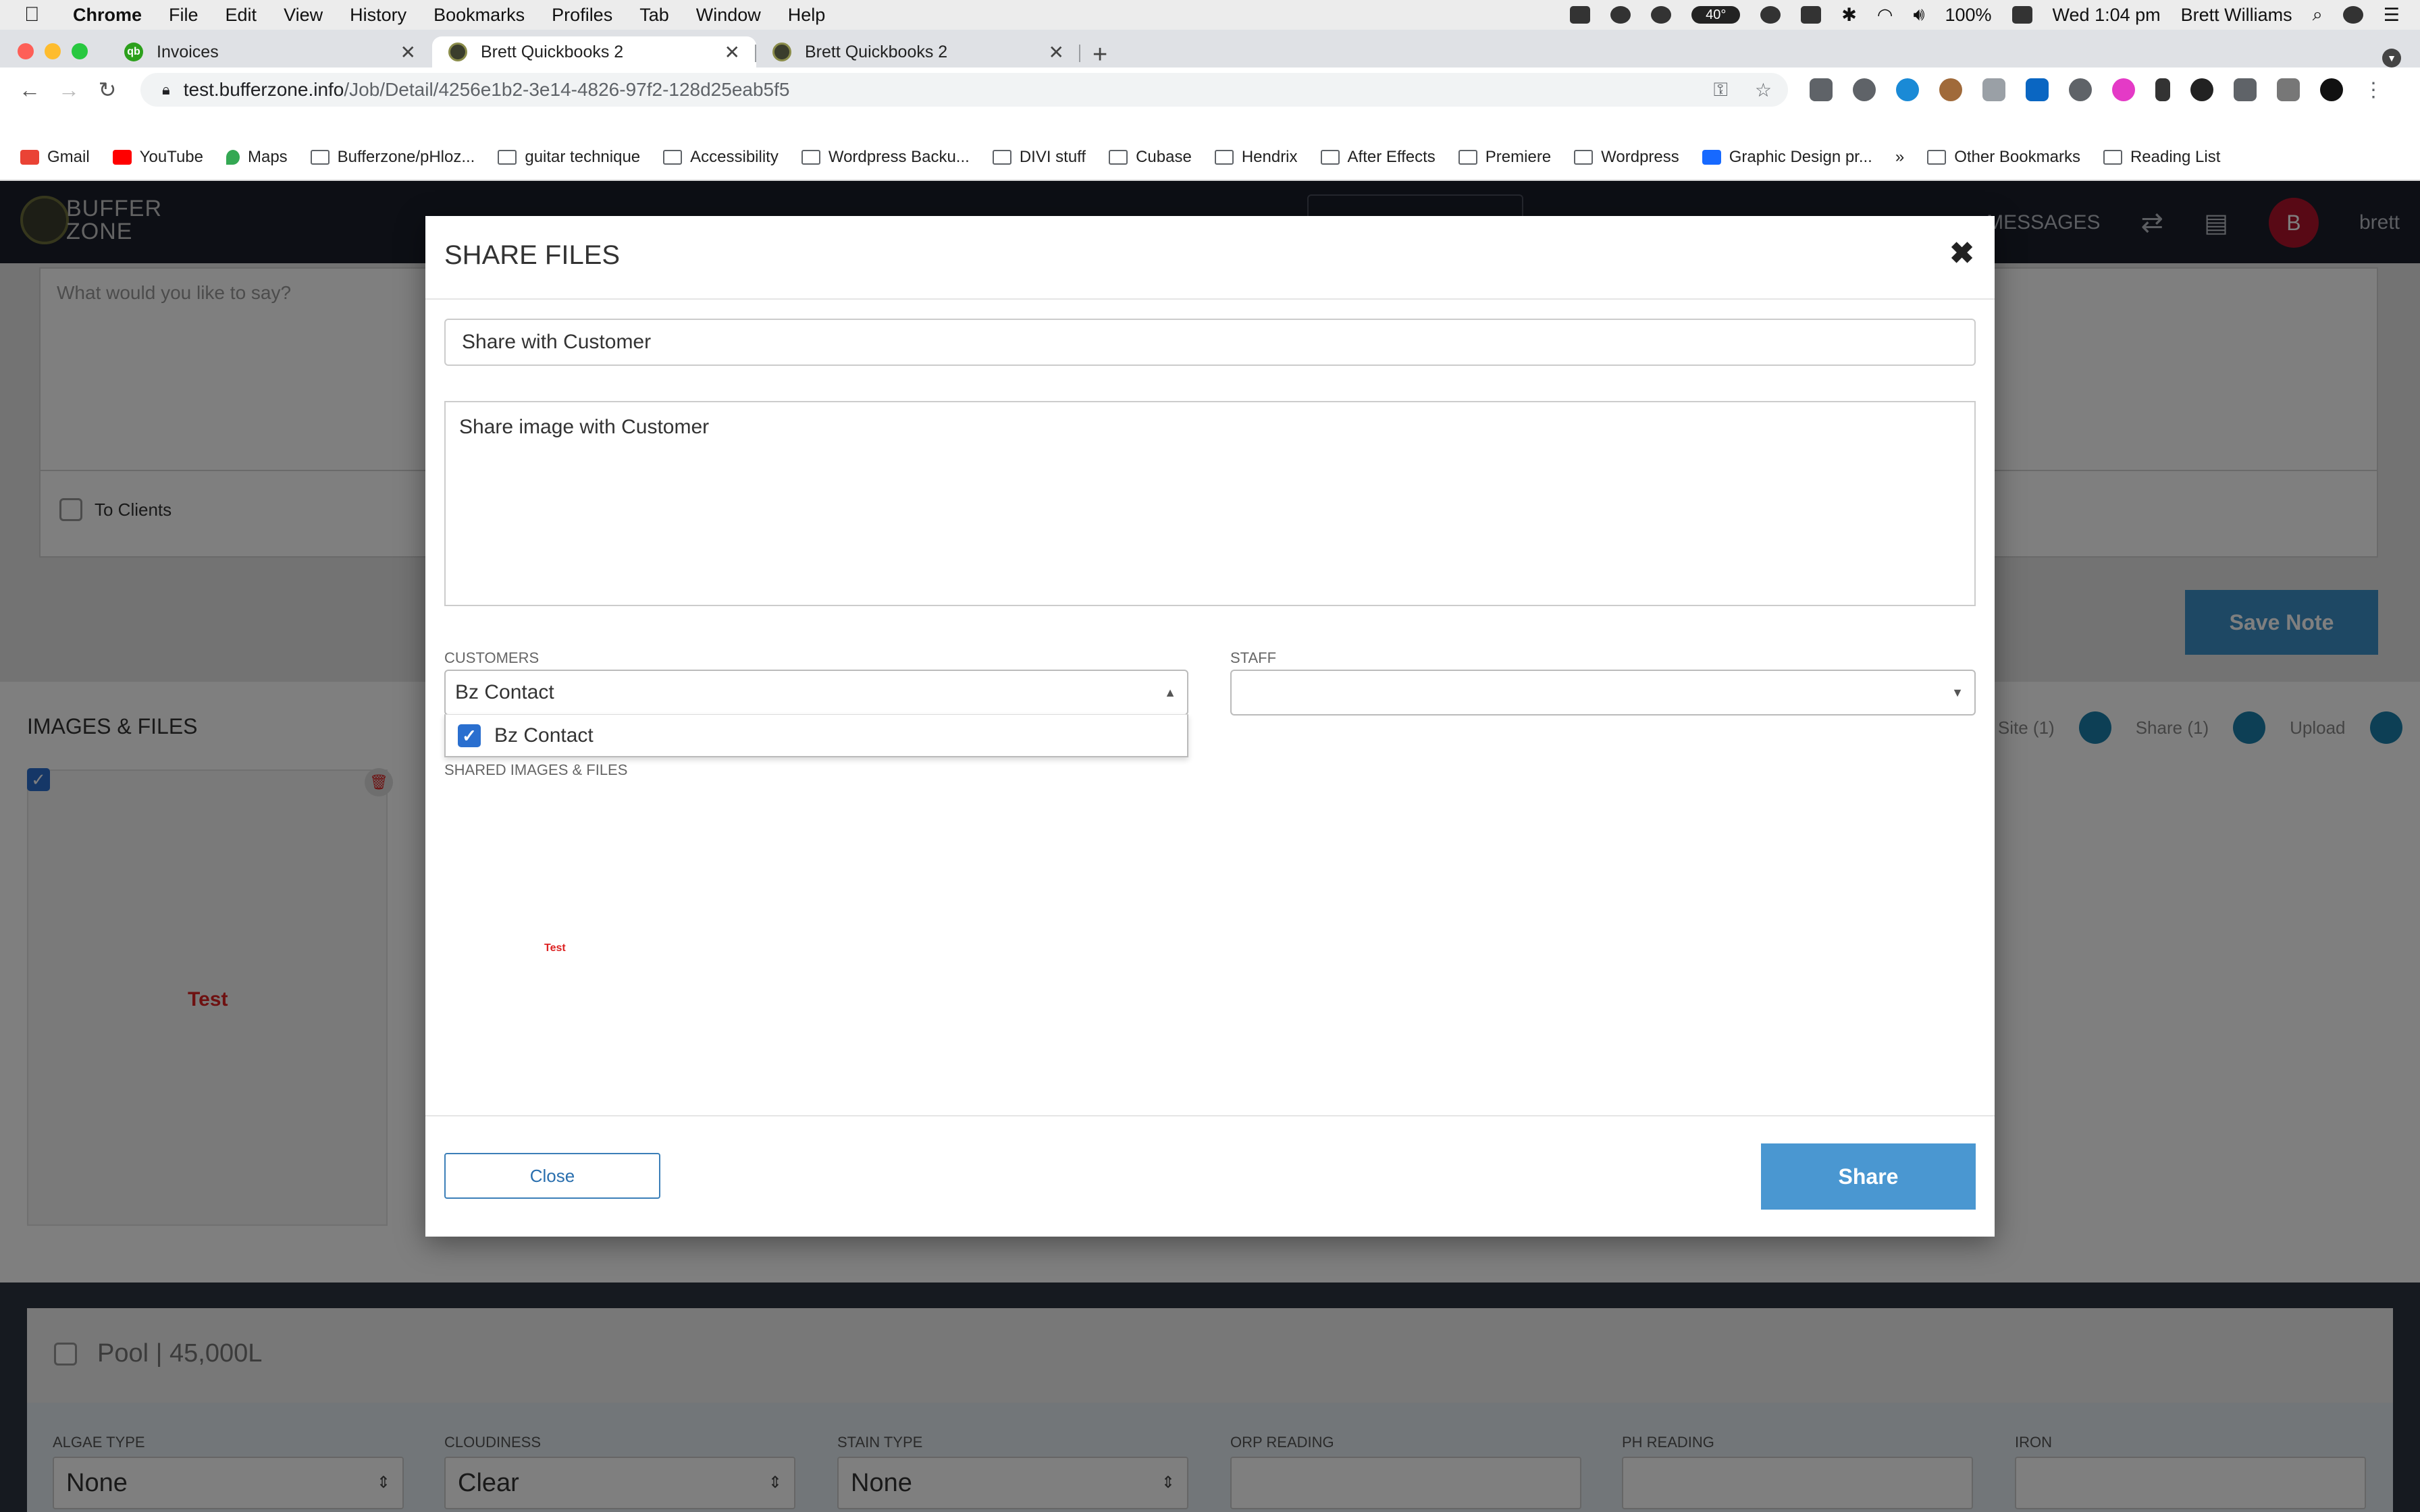  What do you see at coordinates (166, 90) in the screenshot?
I see `lock-icon: 🔒︎` at bounding box center [166, 90].